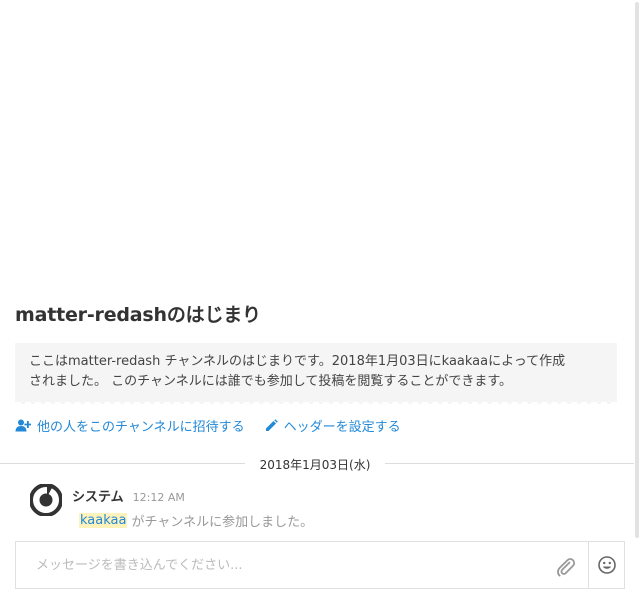 Image resolution: width=640 pixels, height=614 pixels. I want to click on post-timestamp: 12:12 AM, so click(159, 497).